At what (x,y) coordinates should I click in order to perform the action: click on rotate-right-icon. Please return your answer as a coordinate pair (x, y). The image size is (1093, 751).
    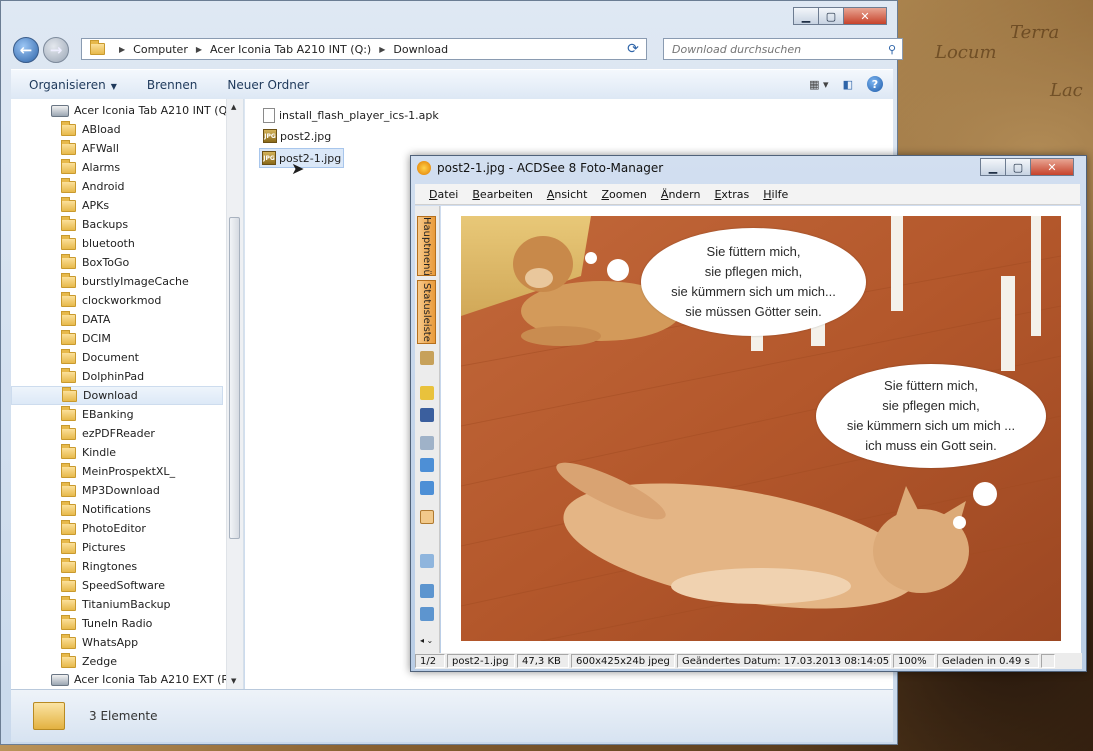
    Looking at the image, I should click on (427, 614).